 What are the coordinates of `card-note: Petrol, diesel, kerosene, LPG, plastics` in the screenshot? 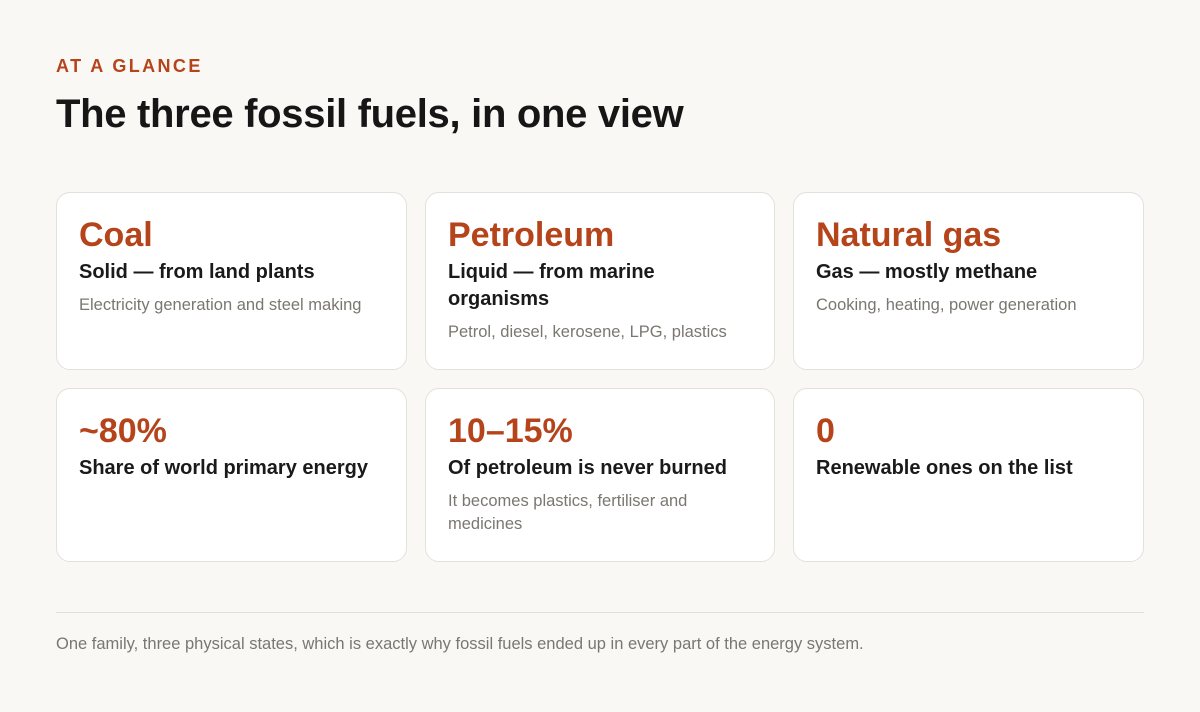 It's located at (587, 332).